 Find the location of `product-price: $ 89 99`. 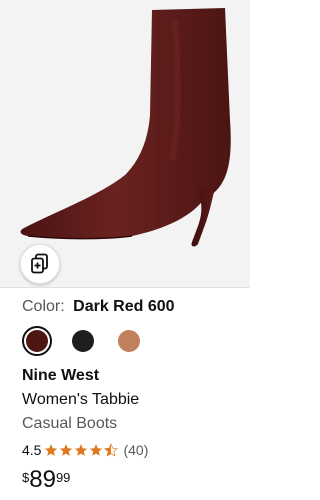

product-price: $ 89 99 is located at coordinates (46, 480).